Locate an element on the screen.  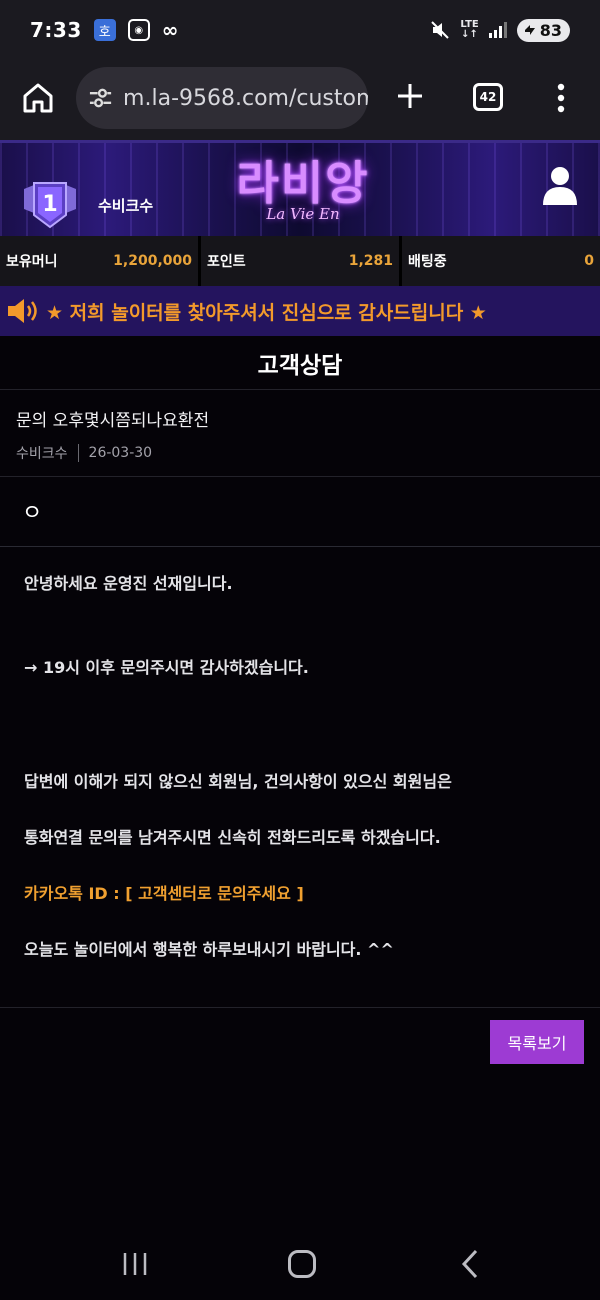
tab-switcher-icon: 42 is located at coordinates (488, 97).